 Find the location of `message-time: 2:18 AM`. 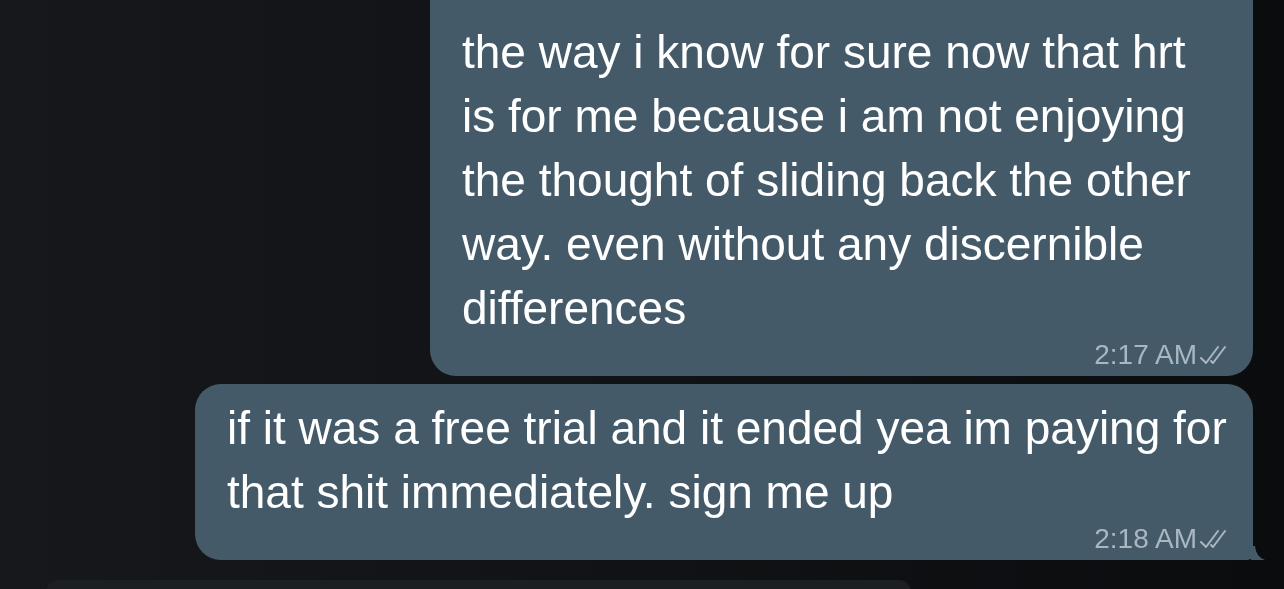

message-time: 2:18 AM is located at coordinates (1145, 539).